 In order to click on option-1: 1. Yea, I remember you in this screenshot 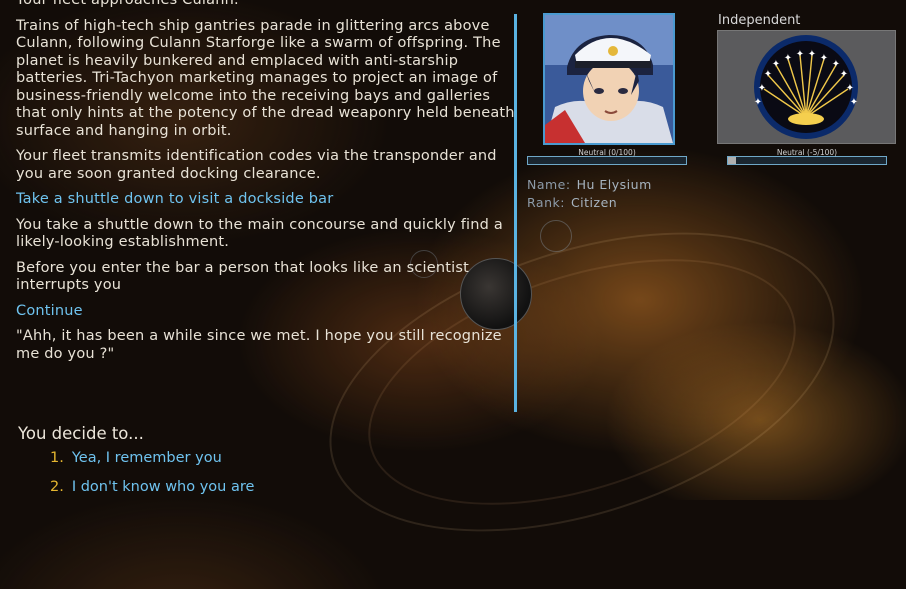, I will do `click(136, 458)`.